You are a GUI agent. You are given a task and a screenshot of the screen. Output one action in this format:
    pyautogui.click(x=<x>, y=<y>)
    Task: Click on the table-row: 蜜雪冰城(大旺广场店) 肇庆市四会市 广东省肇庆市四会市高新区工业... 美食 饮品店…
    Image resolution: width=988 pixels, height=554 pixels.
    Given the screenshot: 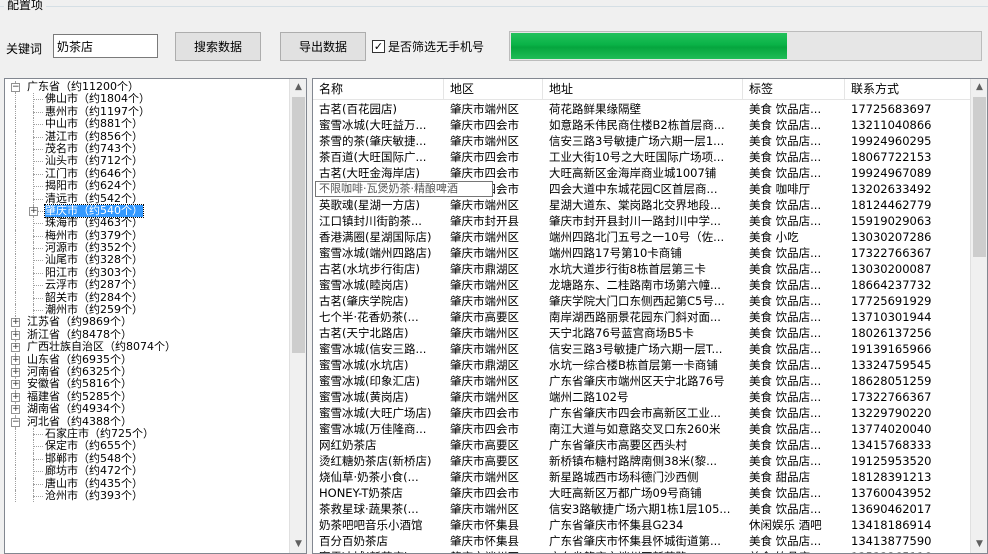 What is the action you would take?
    pyautogui.click(x=642, y=413)
    